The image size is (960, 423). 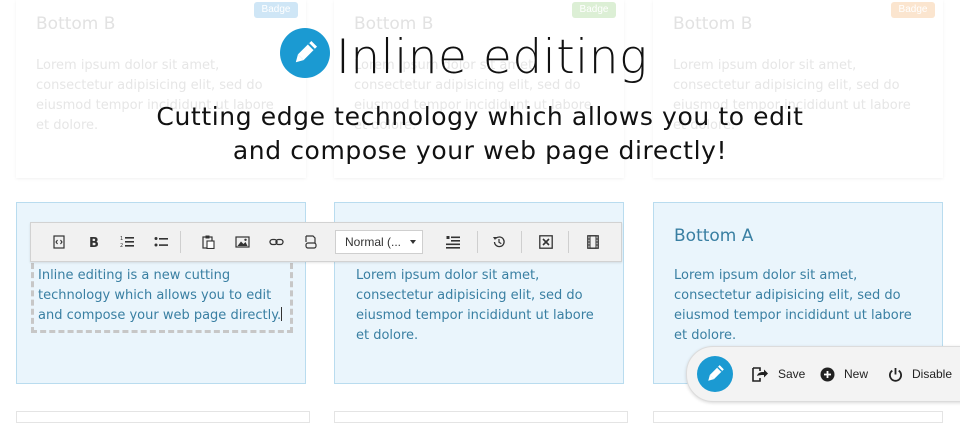 What do you see at coordinates (932, 374) in the screenshot?
I see `disable-label: Disable` at bounding box center [932, 374].